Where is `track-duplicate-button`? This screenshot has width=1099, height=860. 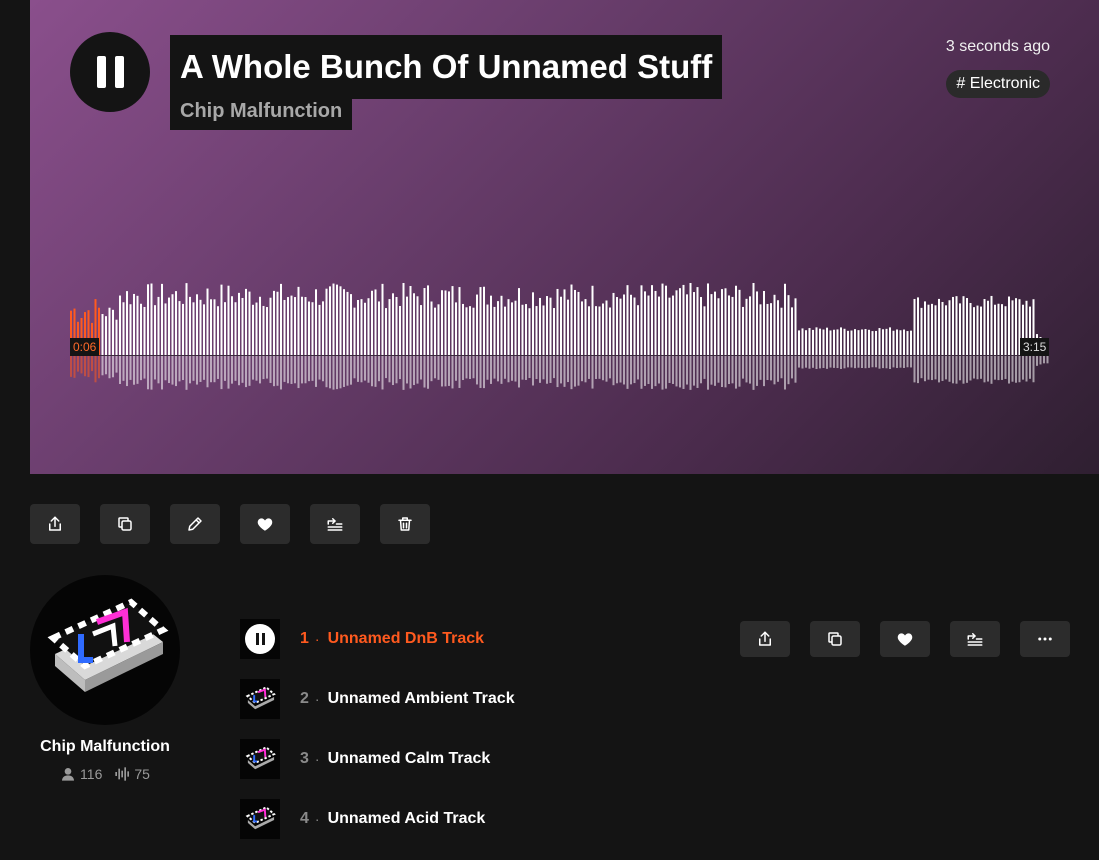
track-duplicate-button is located at coordinates (835, 639).